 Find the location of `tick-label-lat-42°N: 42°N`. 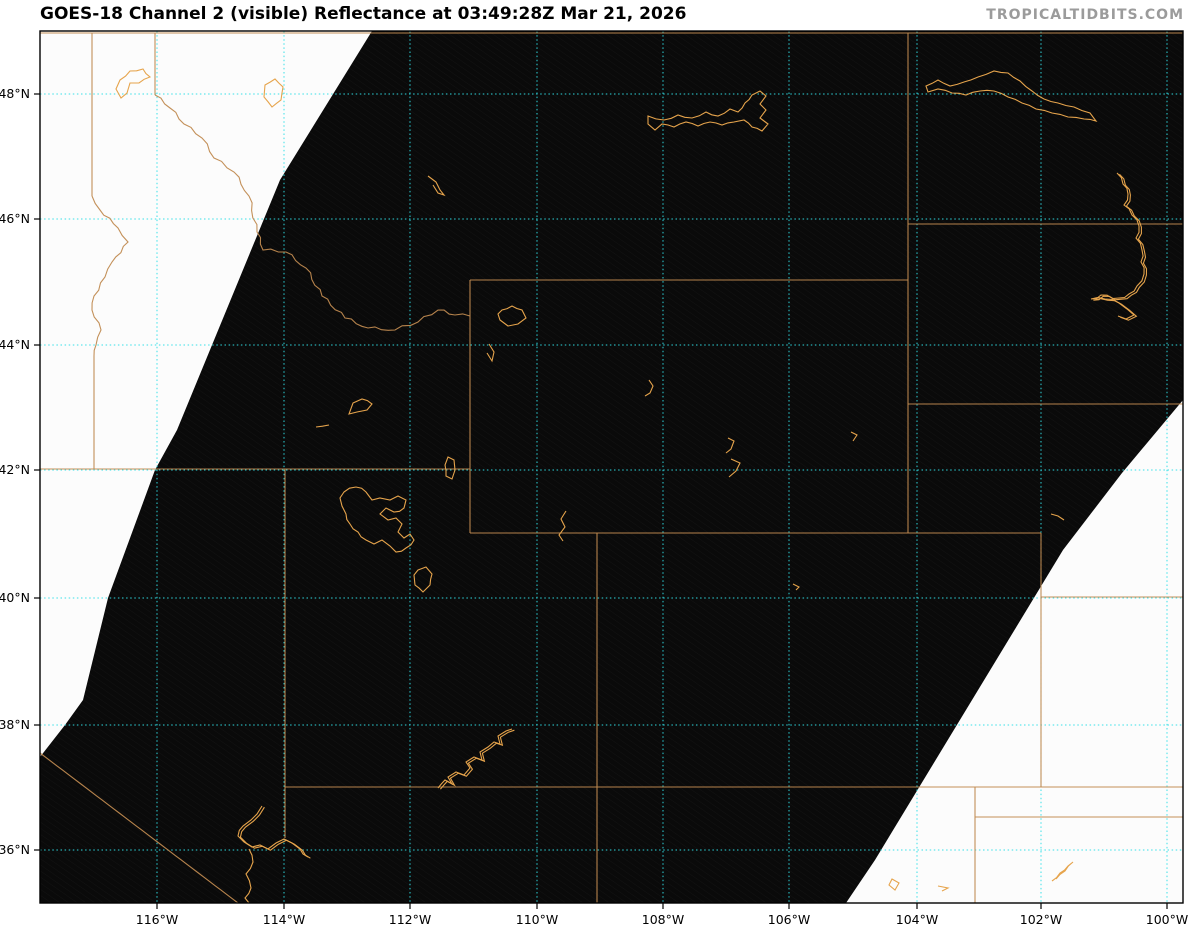

tick-label-lat-42°N: 42°N is located at coordinates (15, 469).